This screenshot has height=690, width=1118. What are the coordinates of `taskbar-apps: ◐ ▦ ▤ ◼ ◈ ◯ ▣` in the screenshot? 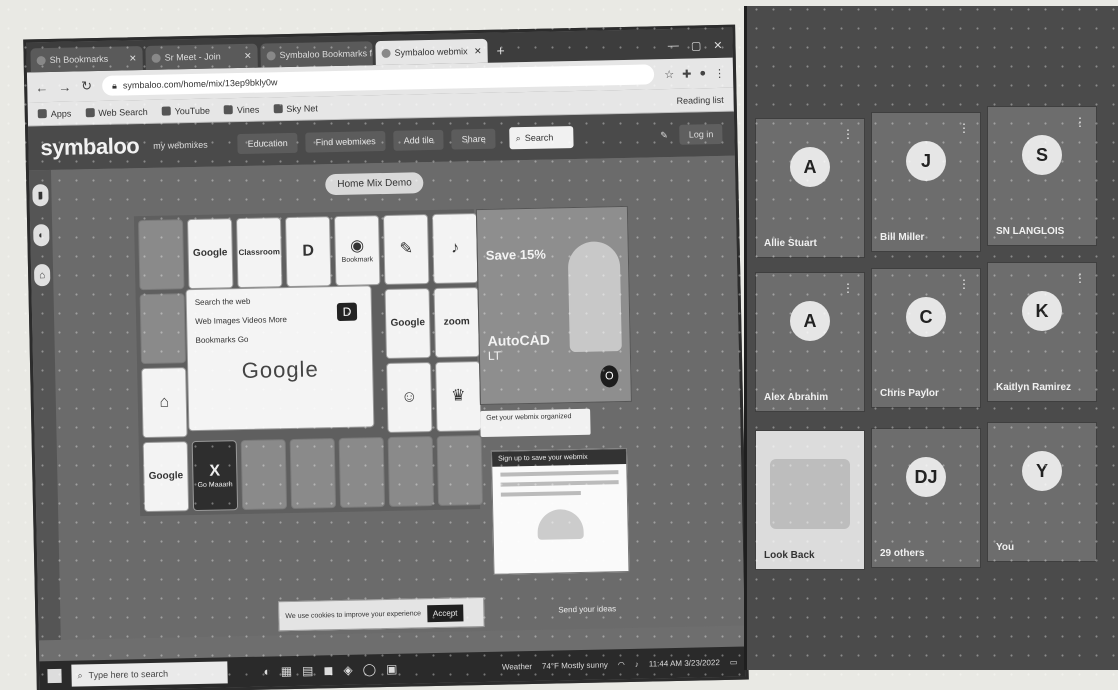 It's located at (330, 670).